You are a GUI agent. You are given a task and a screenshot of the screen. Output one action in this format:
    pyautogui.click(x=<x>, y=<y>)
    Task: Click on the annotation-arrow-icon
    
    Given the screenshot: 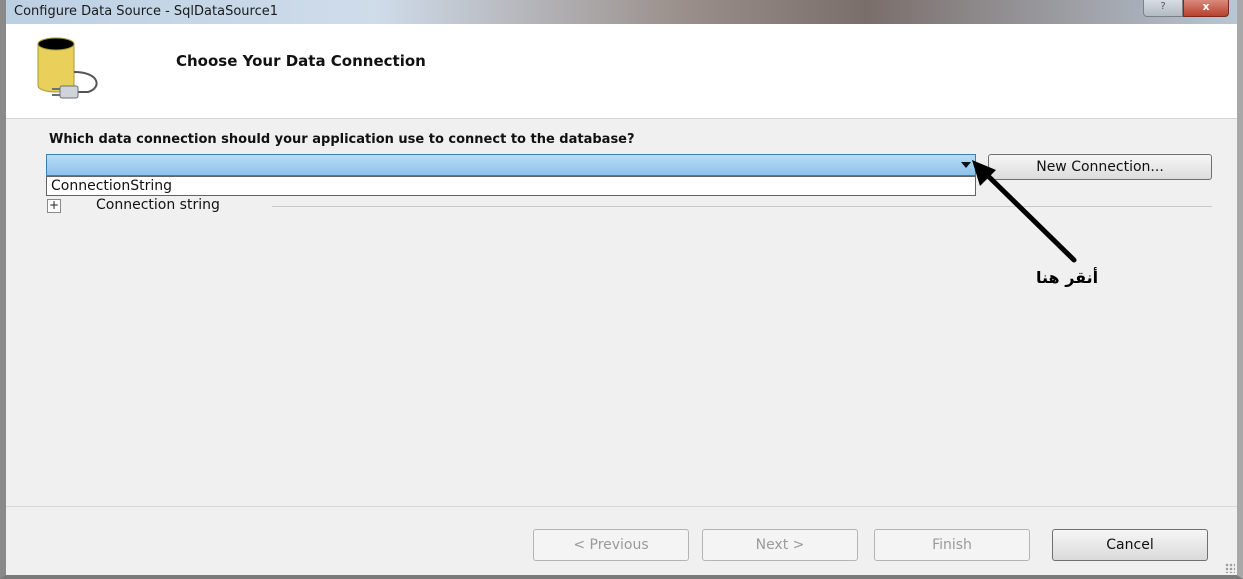 What is the action you would take?
    pyautogui.click(x=1024, y=211)
    